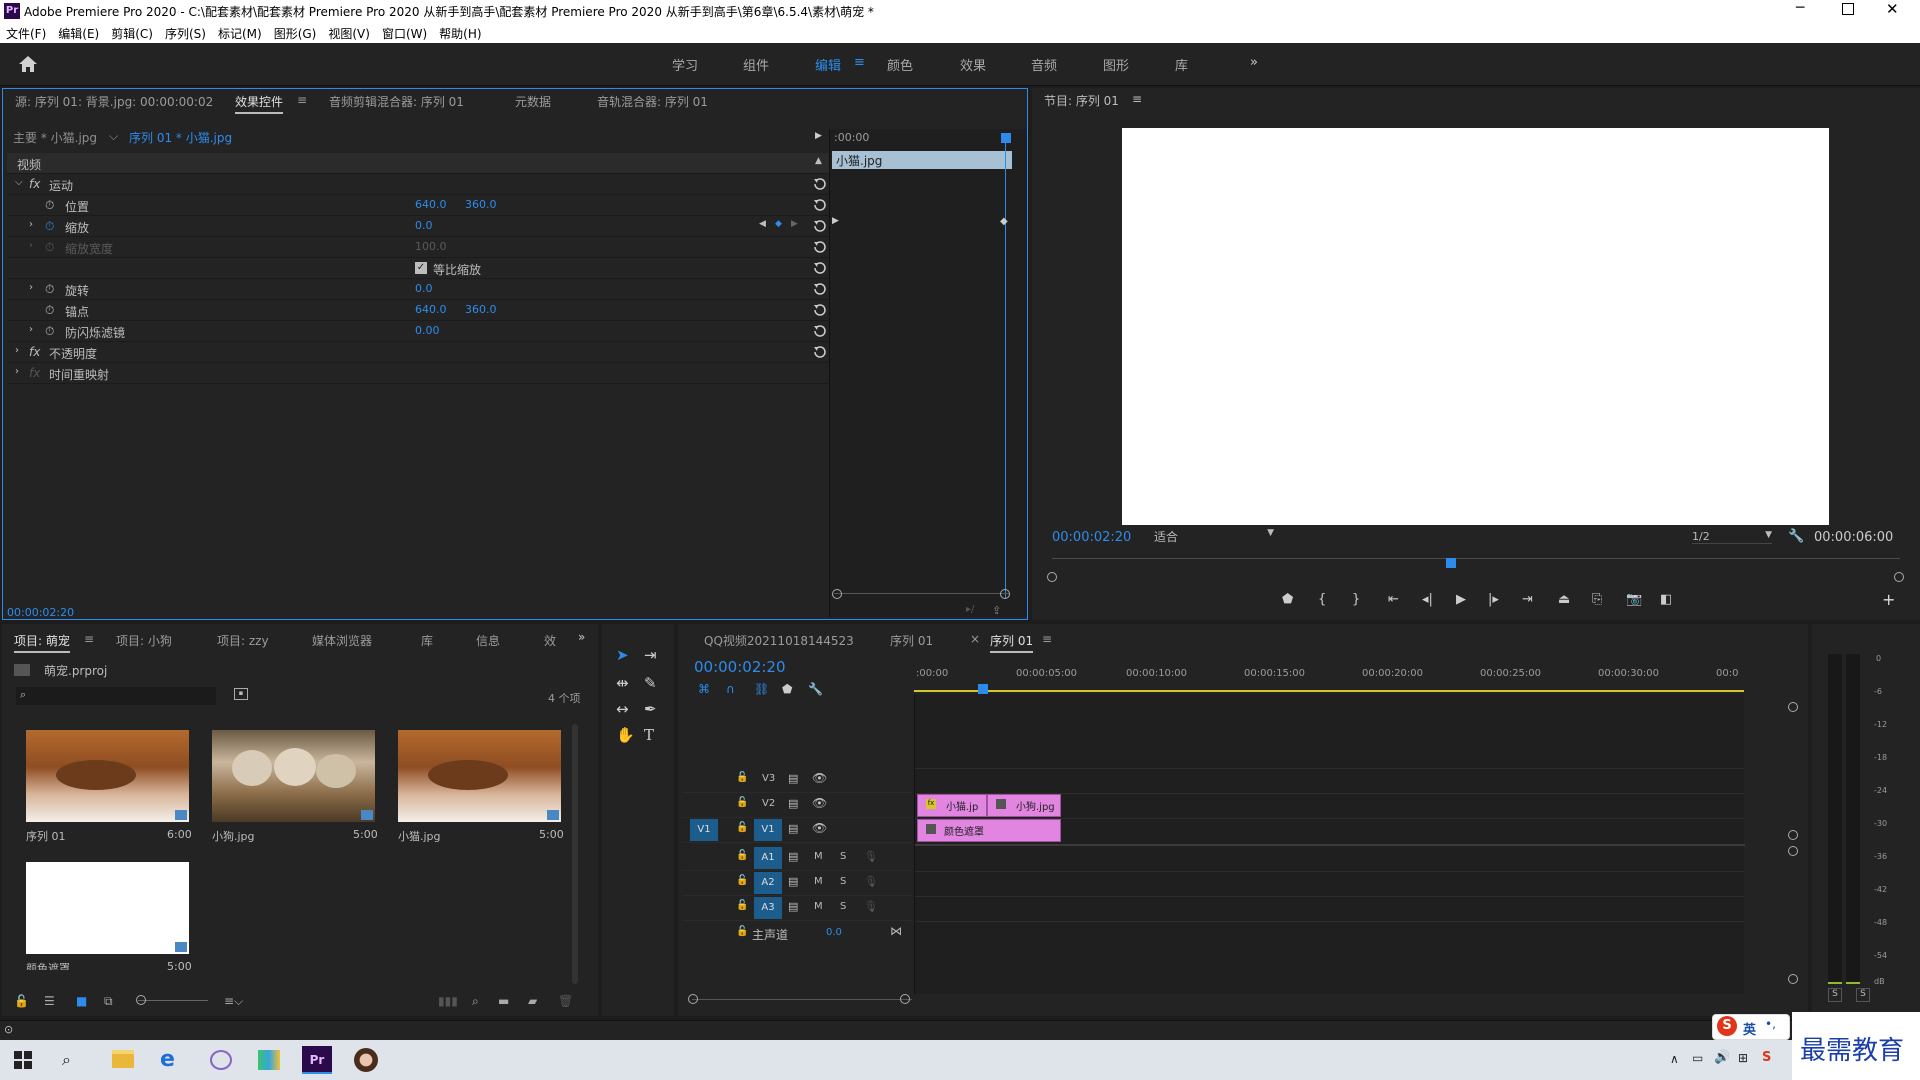  I want to click on timeline-settings-icon: 🔧, so click(815, 689).